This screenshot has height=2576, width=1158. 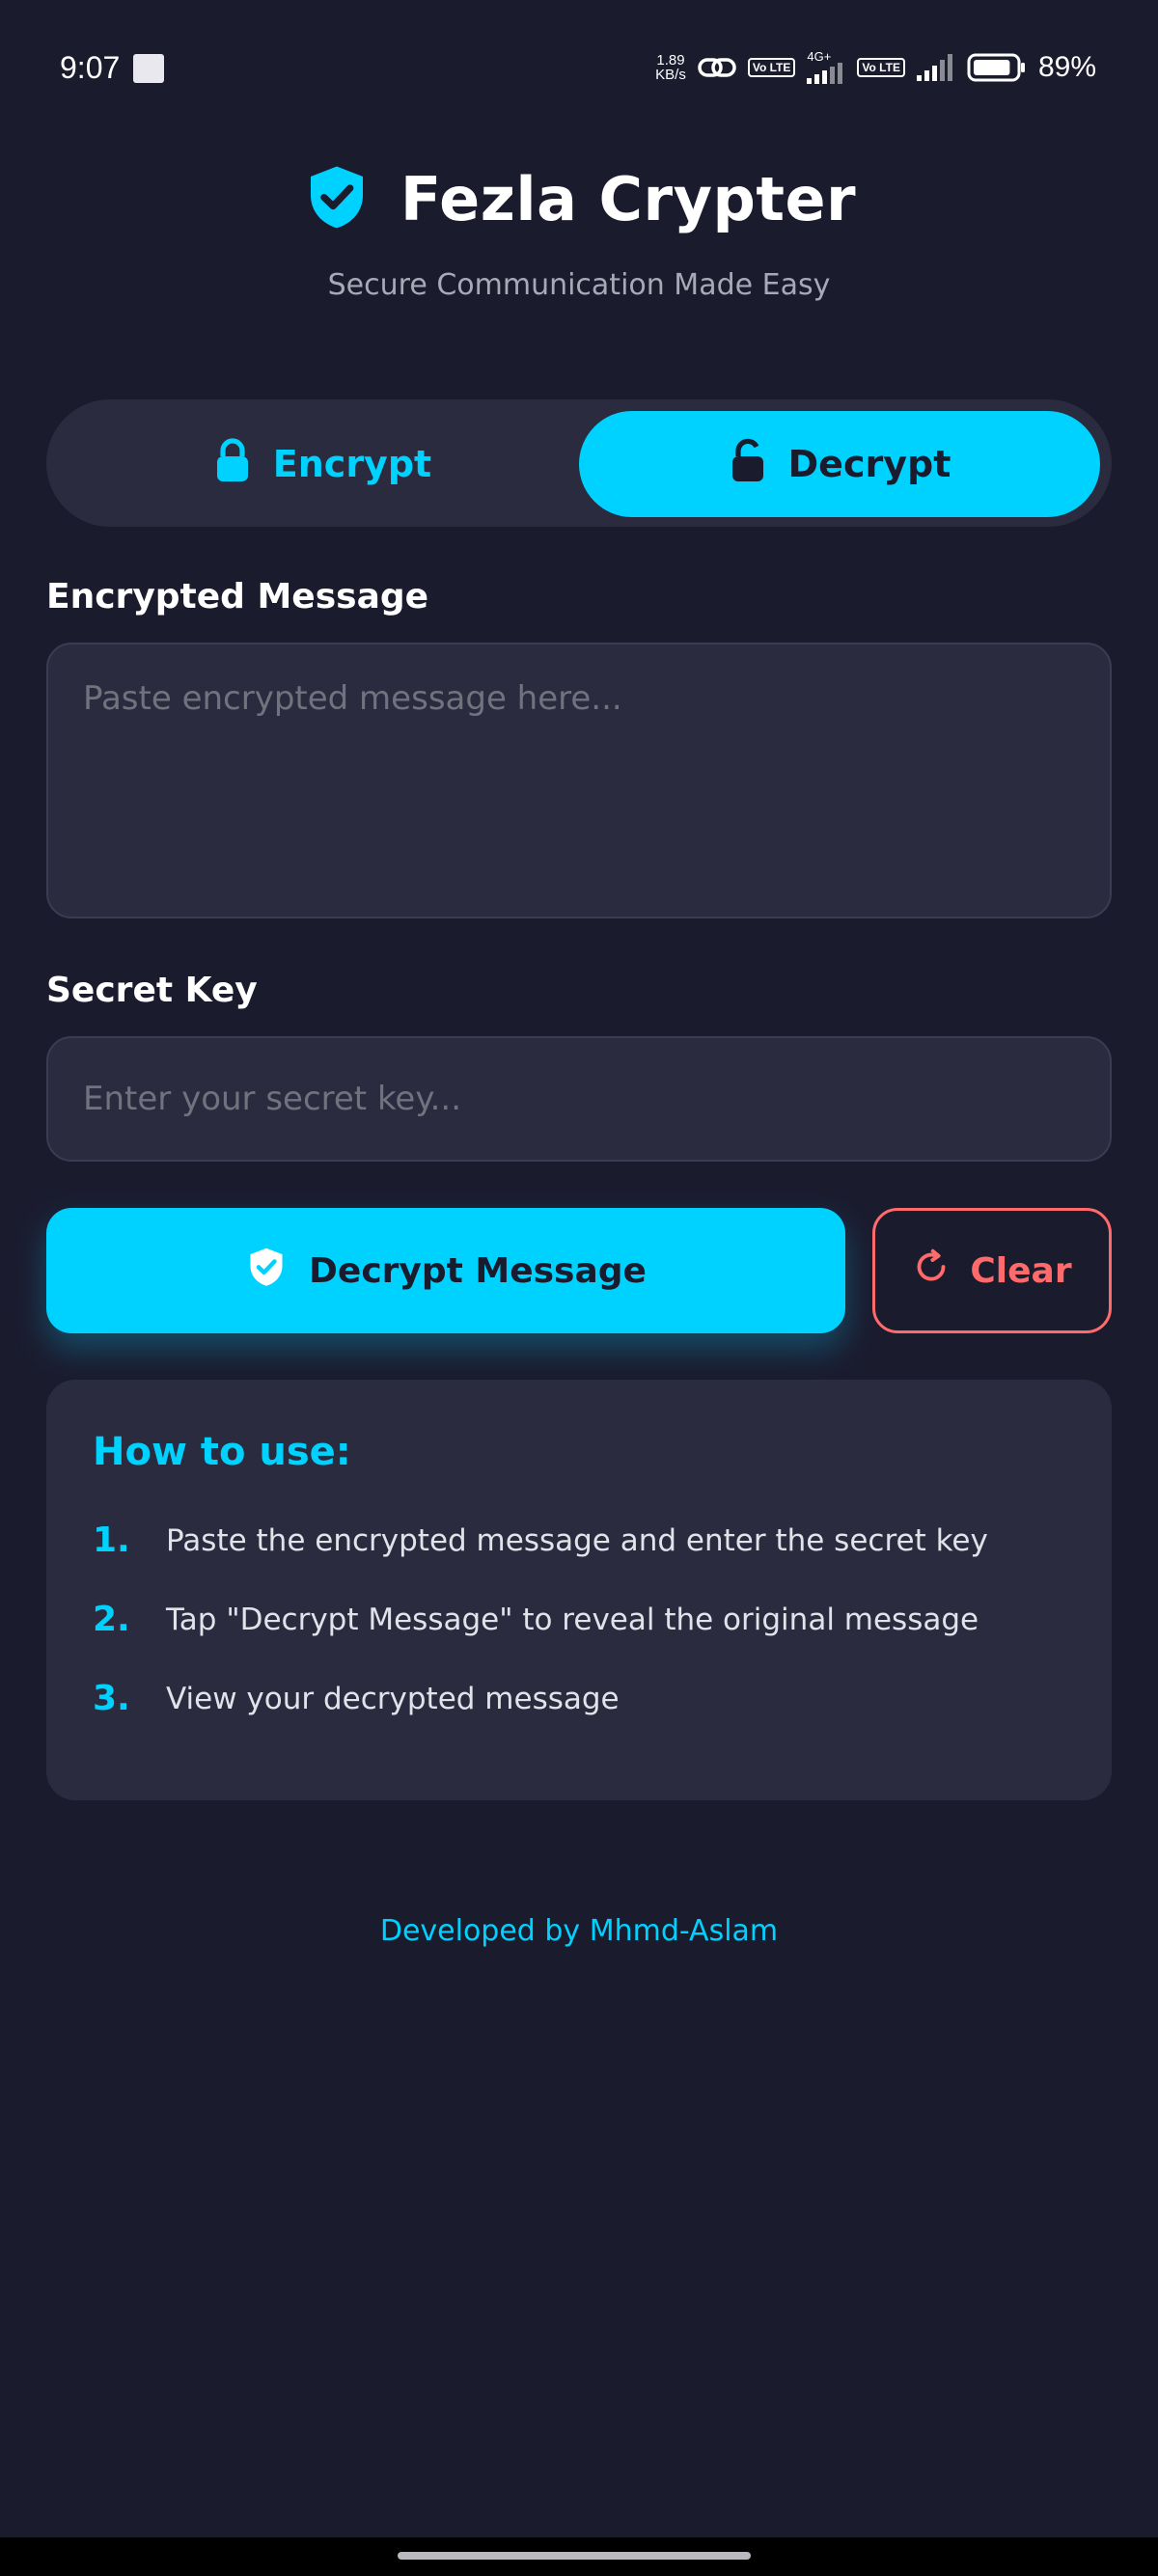 I want to click on network-speed-value: 1.89, so click(x=670, y=60).